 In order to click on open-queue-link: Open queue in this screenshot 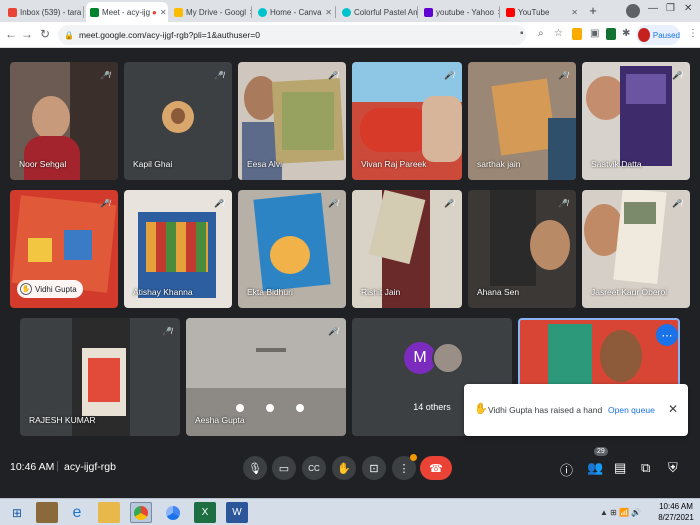, I will do `click(631, 410)`.